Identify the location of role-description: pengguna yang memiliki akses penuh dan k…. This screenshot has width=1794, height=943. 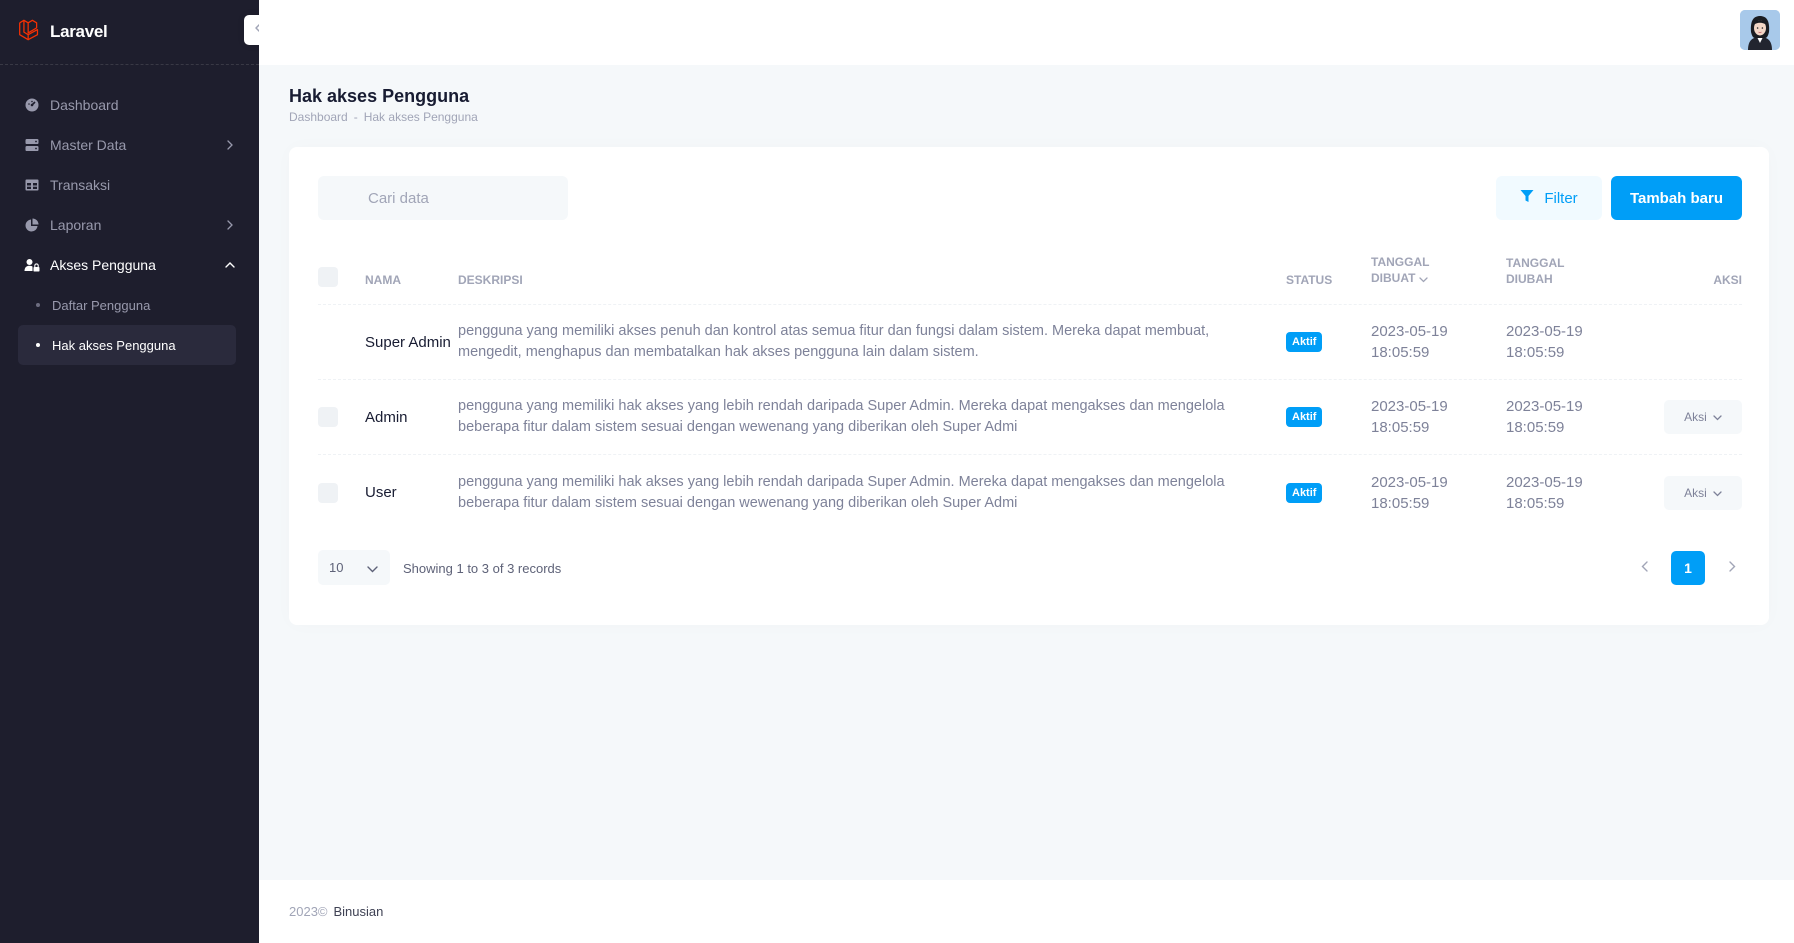
(834, 341).